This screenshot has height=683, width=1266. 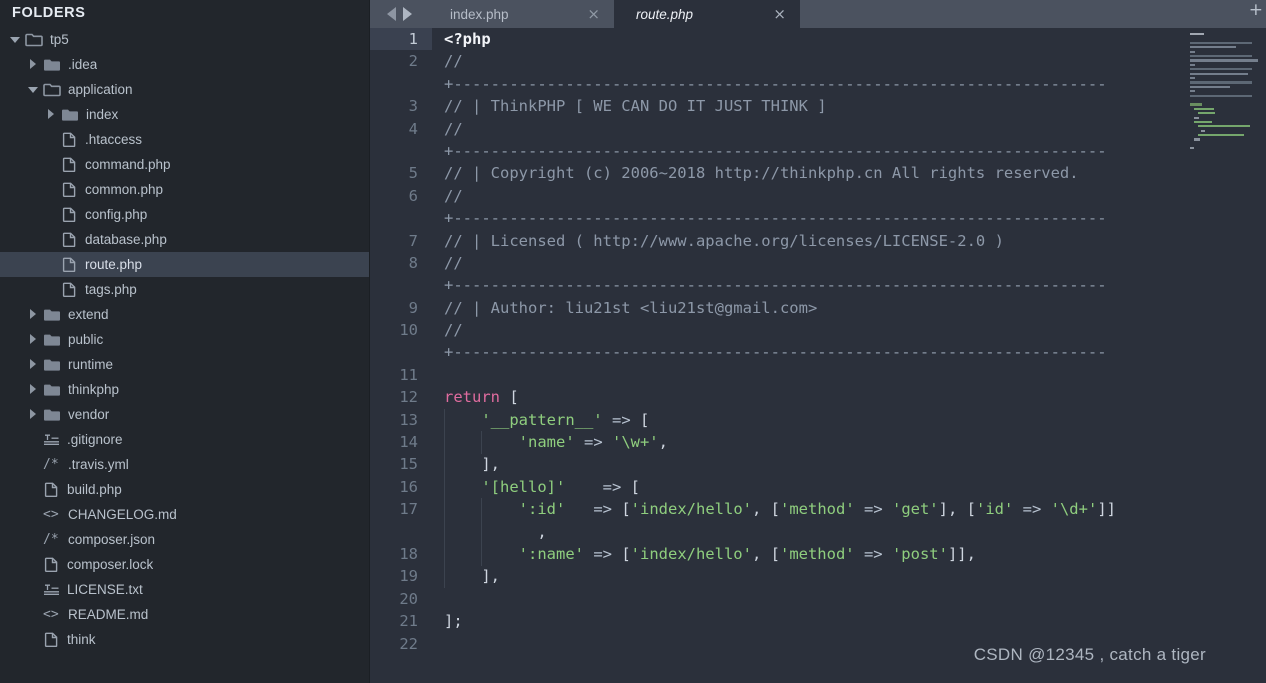 I want to click on watermark-text: CSDN @12345 , catch a tiger, so click(x=1089, y=654).